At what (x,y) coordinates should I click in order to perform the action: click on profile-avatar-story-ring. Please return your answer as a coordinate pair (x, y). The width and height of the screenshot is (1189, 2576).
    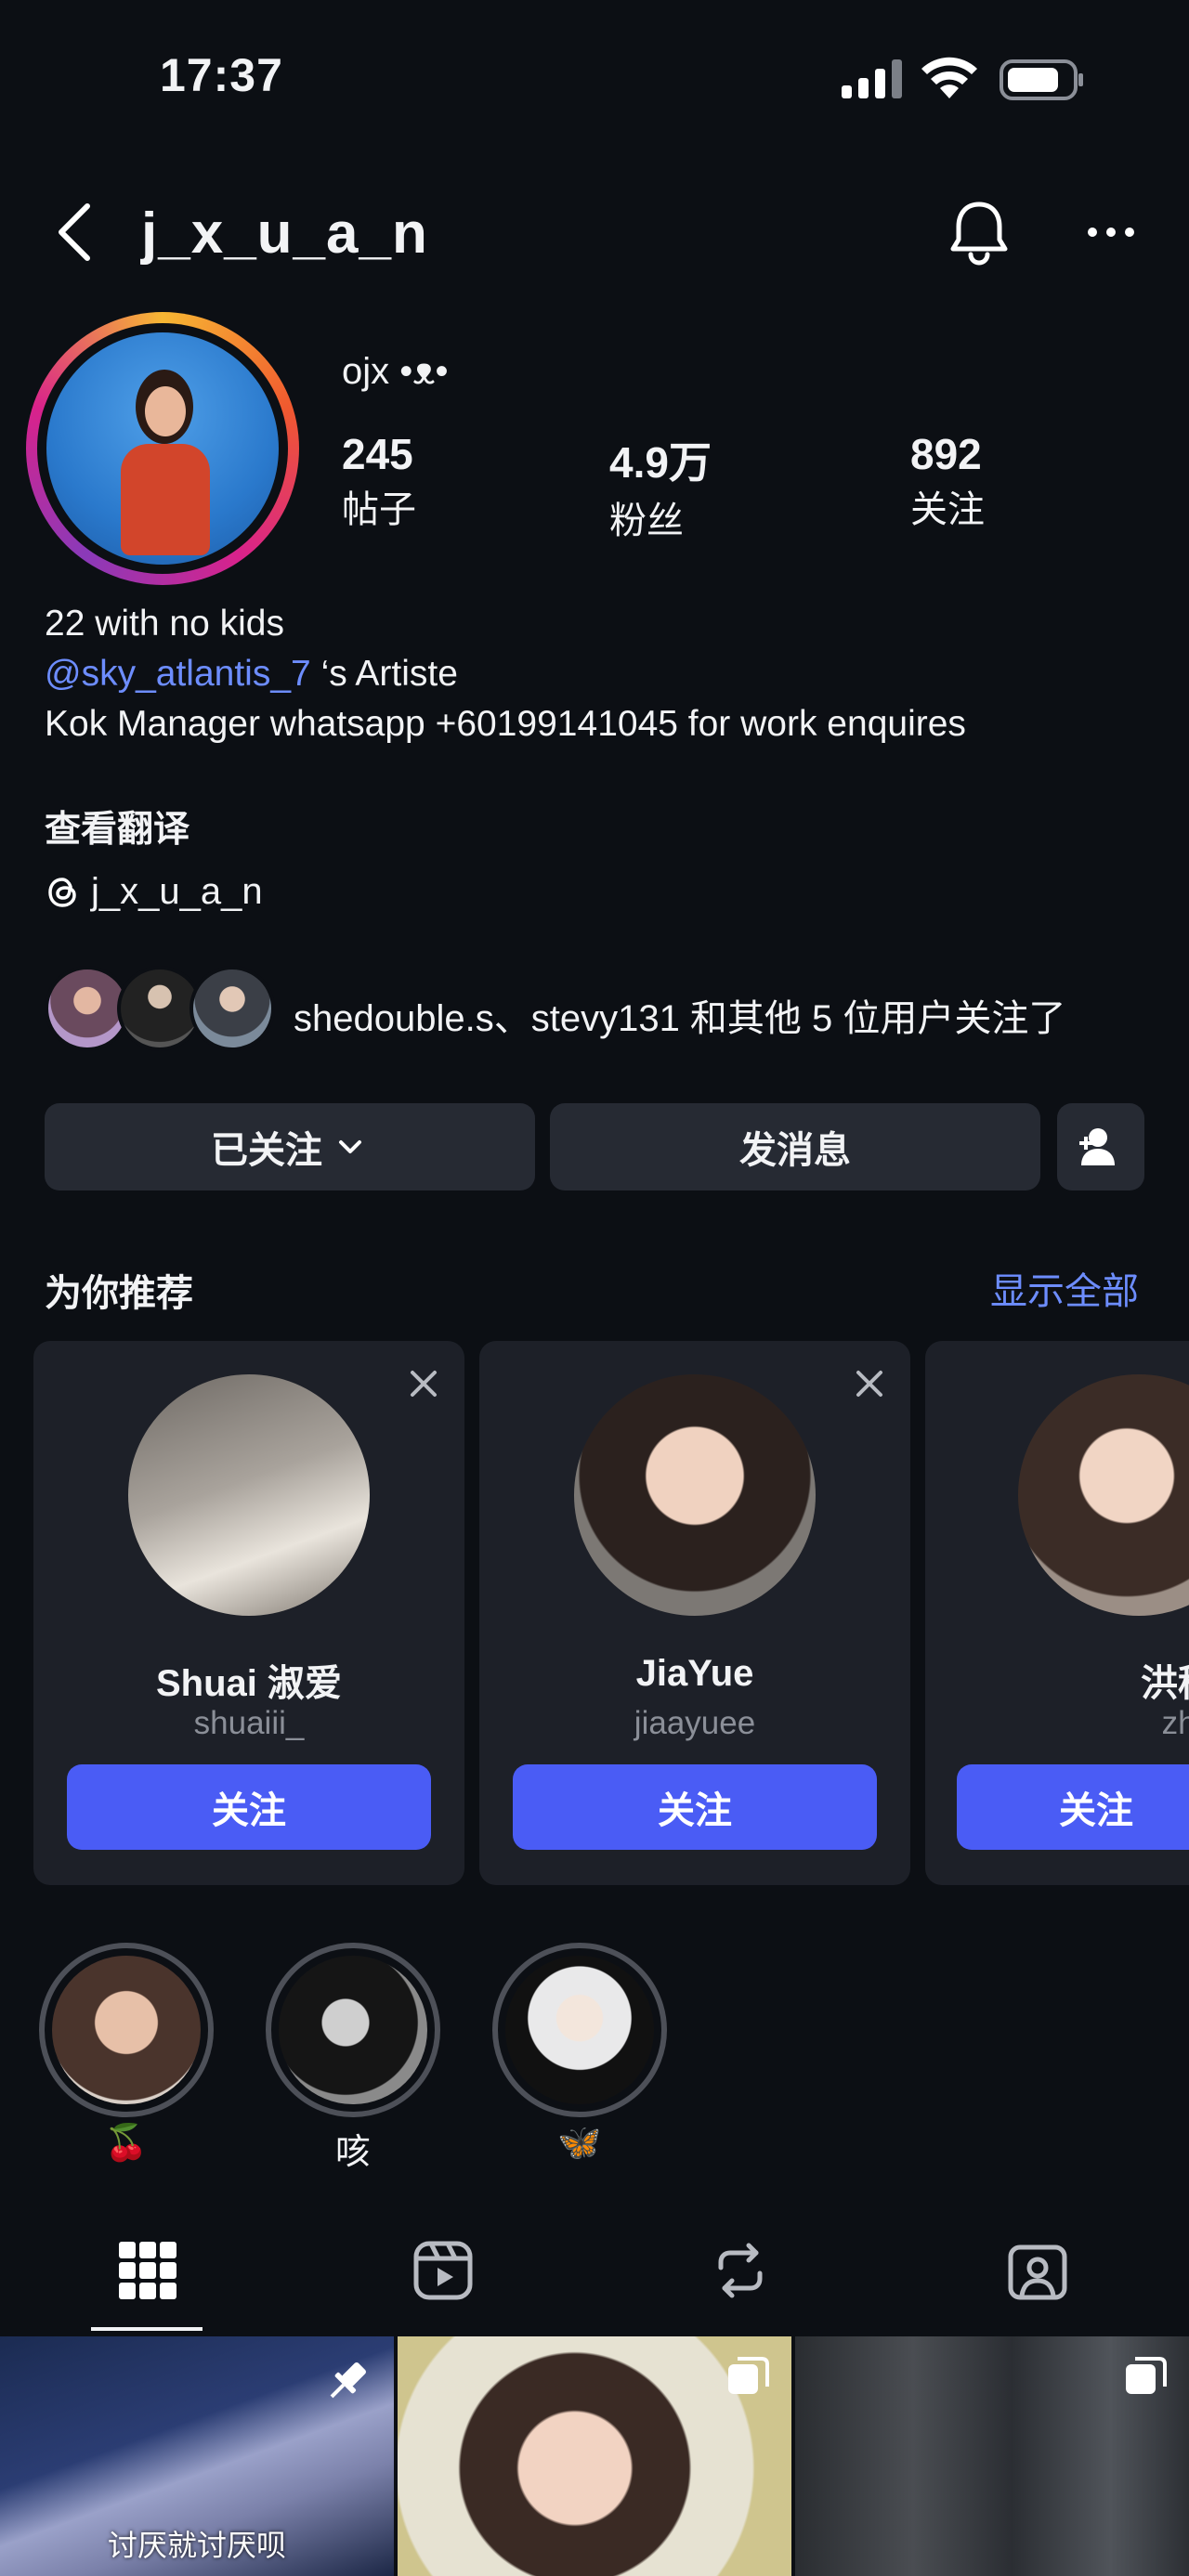
    Looking at the image, I should click on (163, 448).